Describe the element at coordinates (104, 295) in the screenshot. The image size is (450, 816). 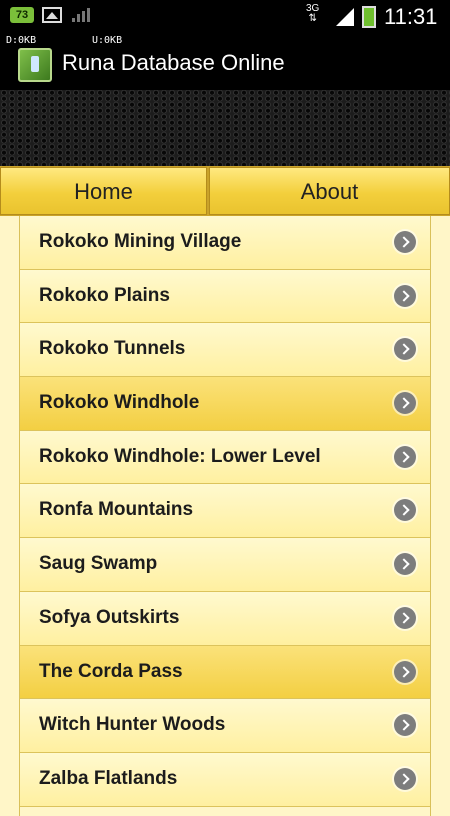
I see `list-item-label: Rokoko Plains` at that location.